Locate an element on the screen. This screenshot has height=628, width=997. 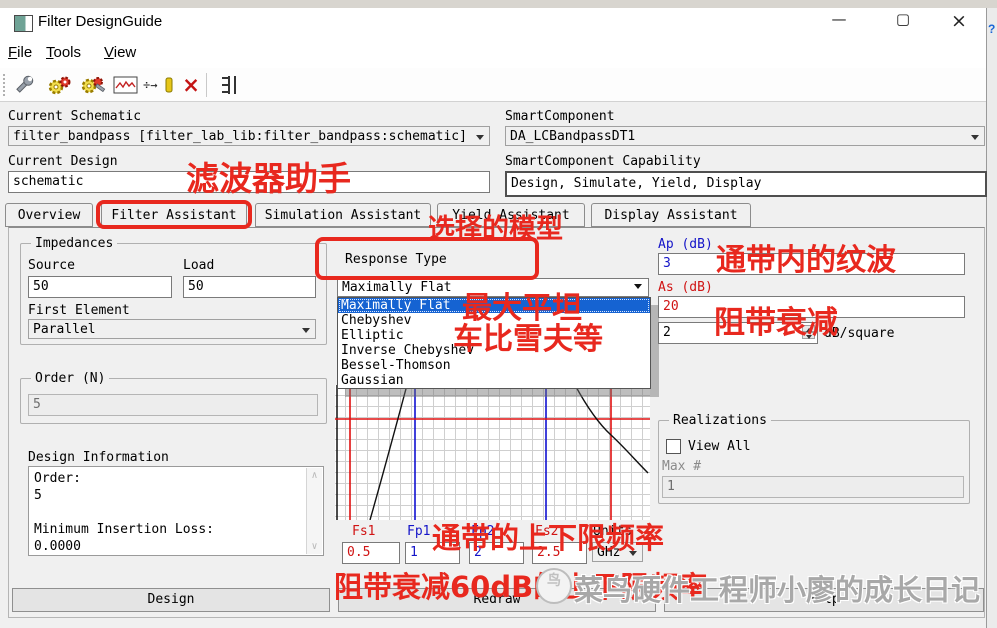
background-help-badge: ? is located at coordinates (992, 29).